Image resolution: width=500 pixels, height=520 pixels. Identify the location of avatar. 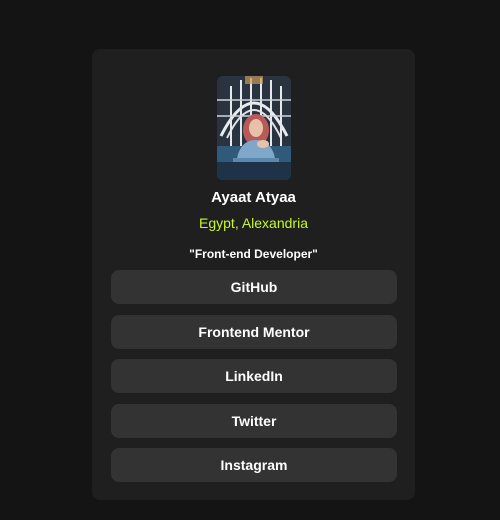
(254, 128).